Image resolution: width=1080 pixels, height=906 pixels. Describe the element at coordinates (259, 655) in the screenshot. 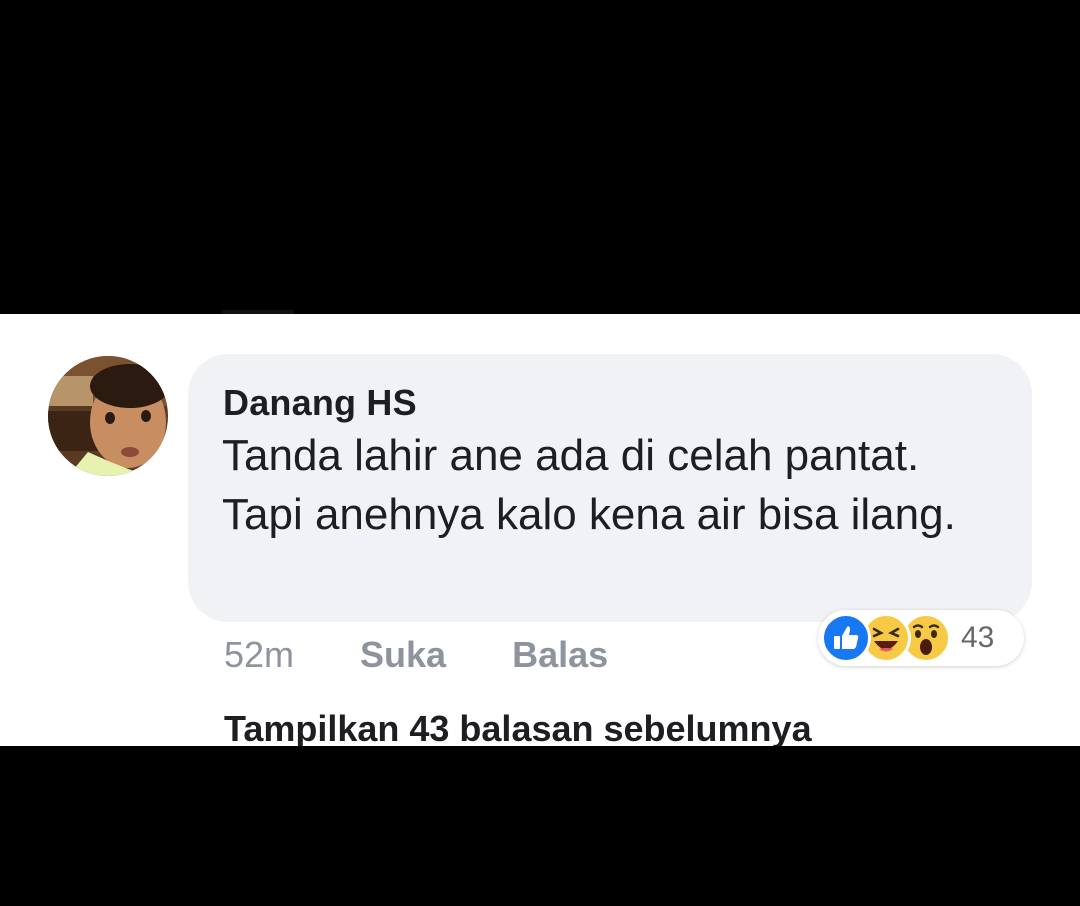

I see `comment-timestamp: 52m` at that location.